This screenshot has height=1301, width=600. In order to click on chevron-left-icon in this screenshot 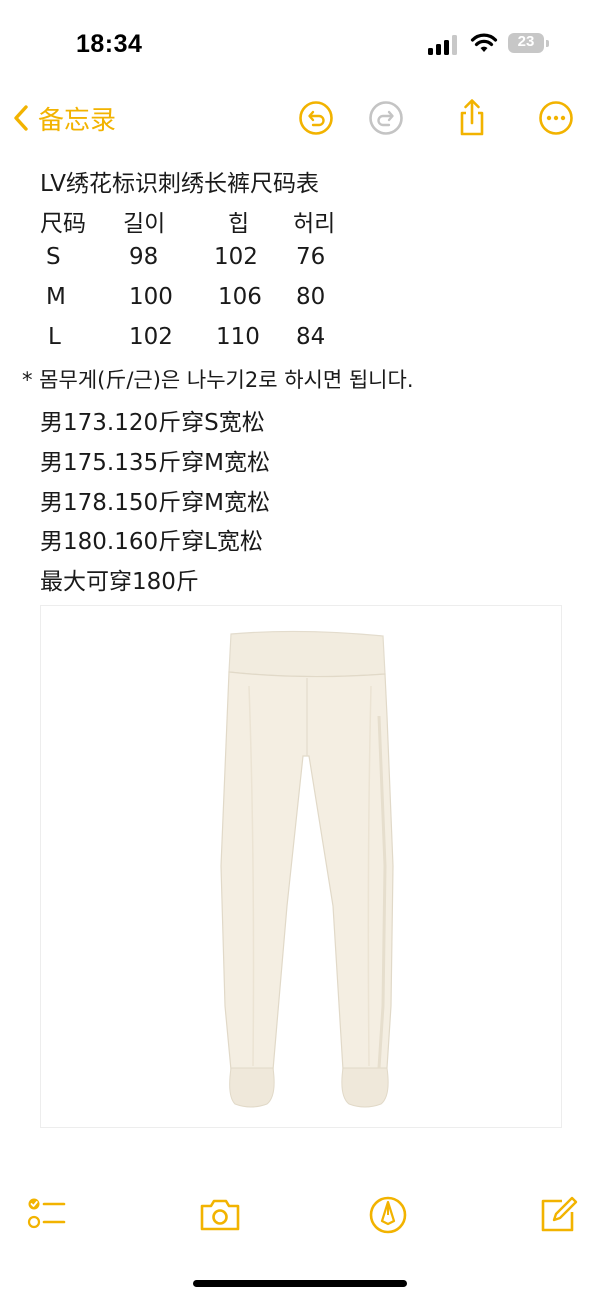, I will do `click(21, 118)`.